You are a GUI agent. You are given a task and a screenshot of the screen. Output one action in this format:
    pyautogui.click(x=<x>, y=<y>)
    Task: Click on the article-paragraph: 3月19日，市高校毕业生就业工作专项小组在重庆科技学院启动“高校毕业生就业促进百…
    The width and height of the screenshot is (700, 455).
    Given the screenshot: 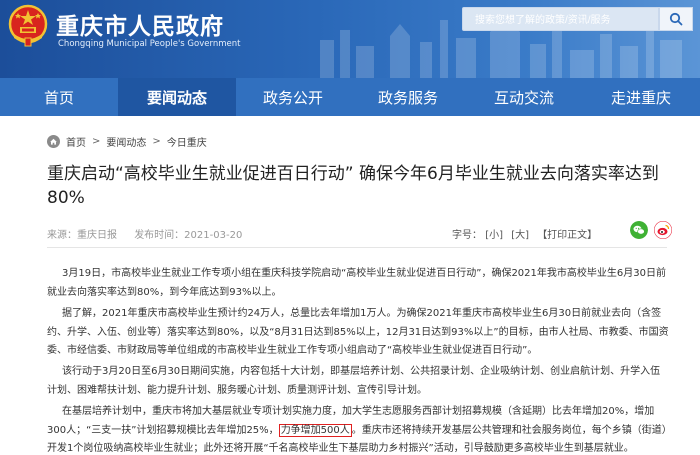 What is the action you would take?
    pyautogui.click(x=356, y=283)
    